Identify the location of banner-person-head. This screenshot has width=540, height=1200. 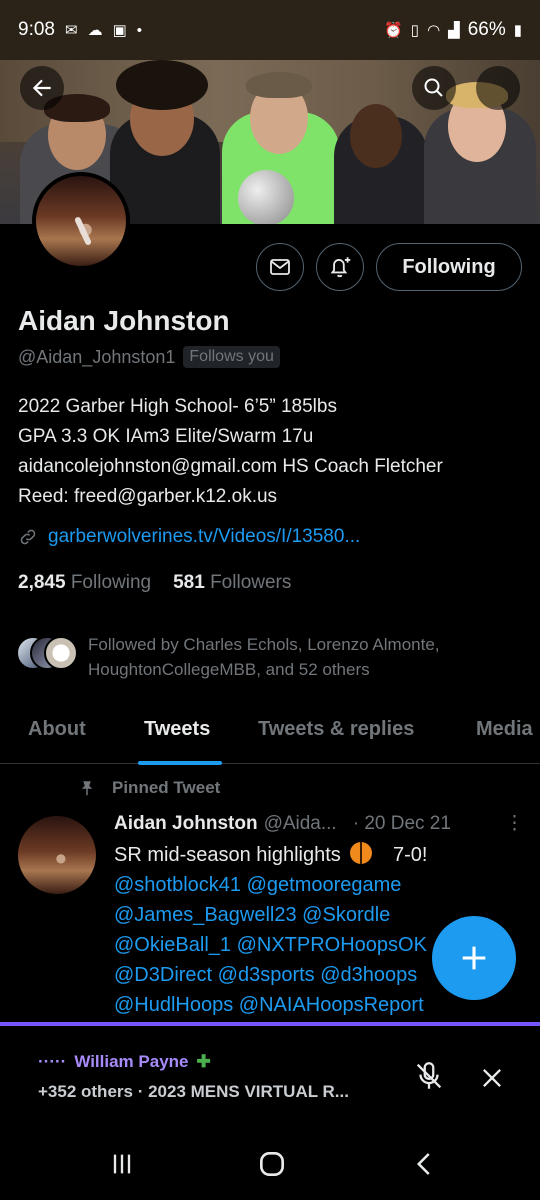
(376, 136).